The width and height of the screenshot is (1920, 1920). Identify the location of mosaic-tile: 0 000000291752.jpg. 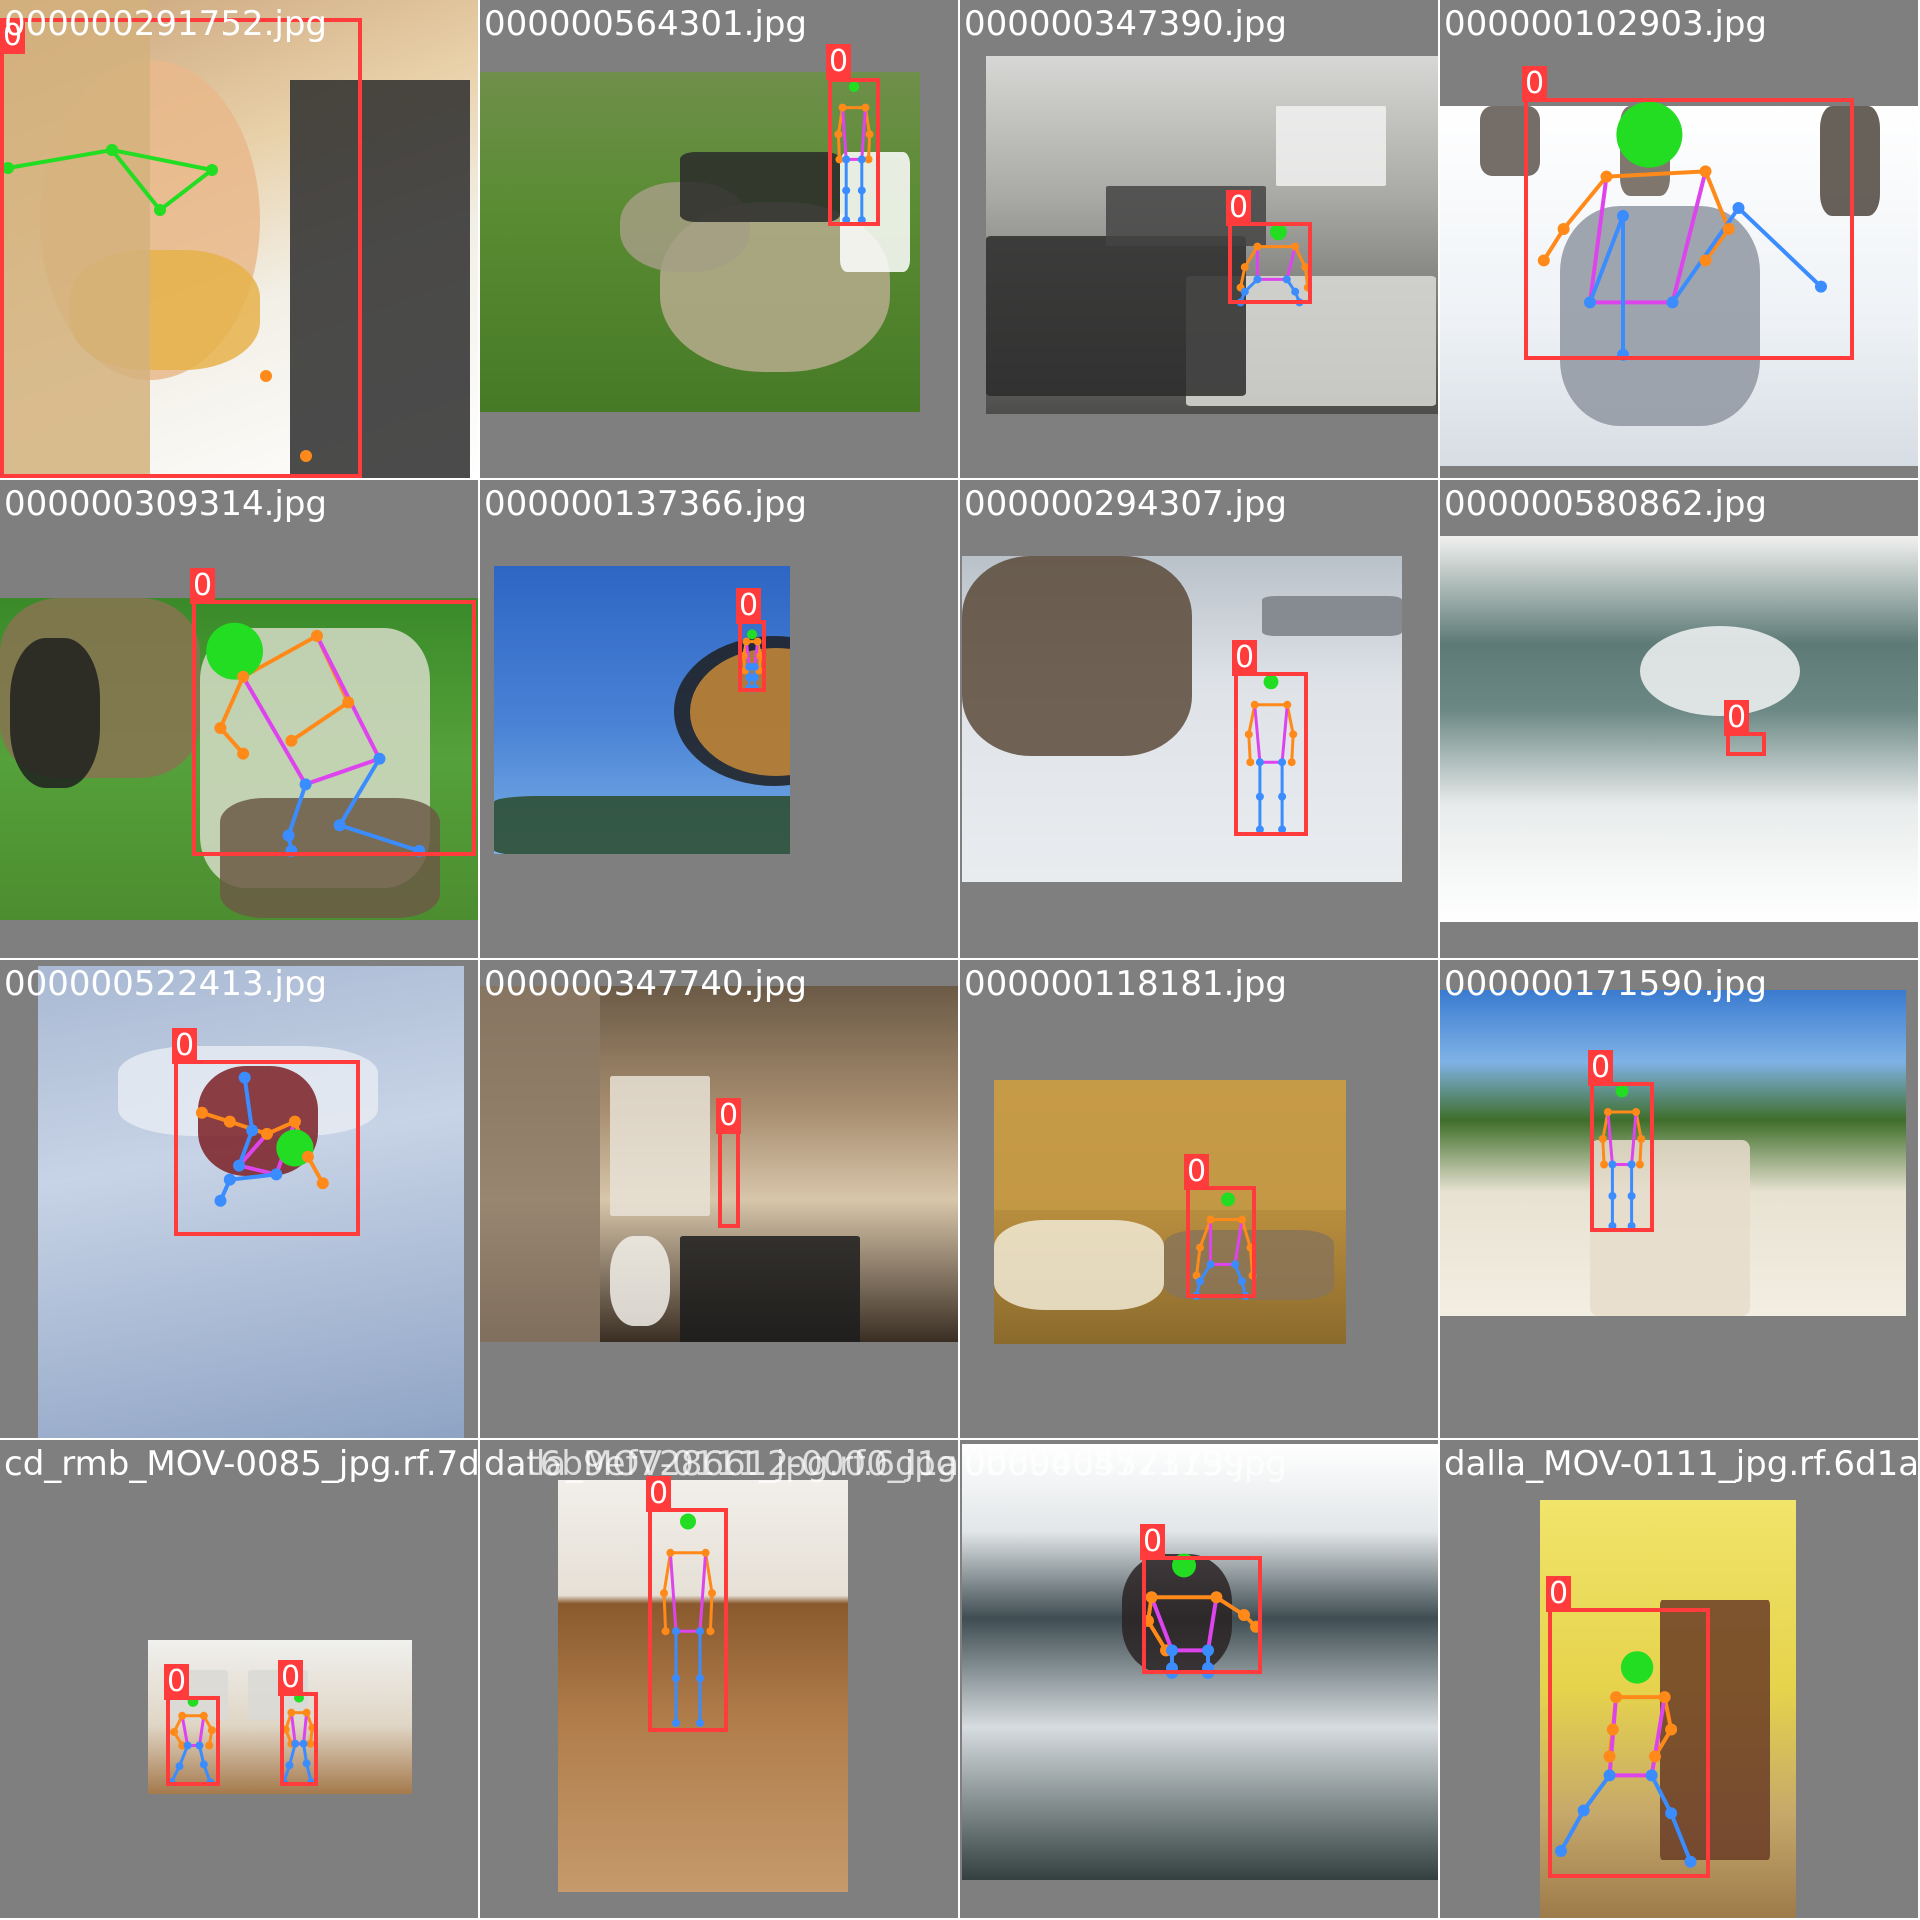
(240, 240).